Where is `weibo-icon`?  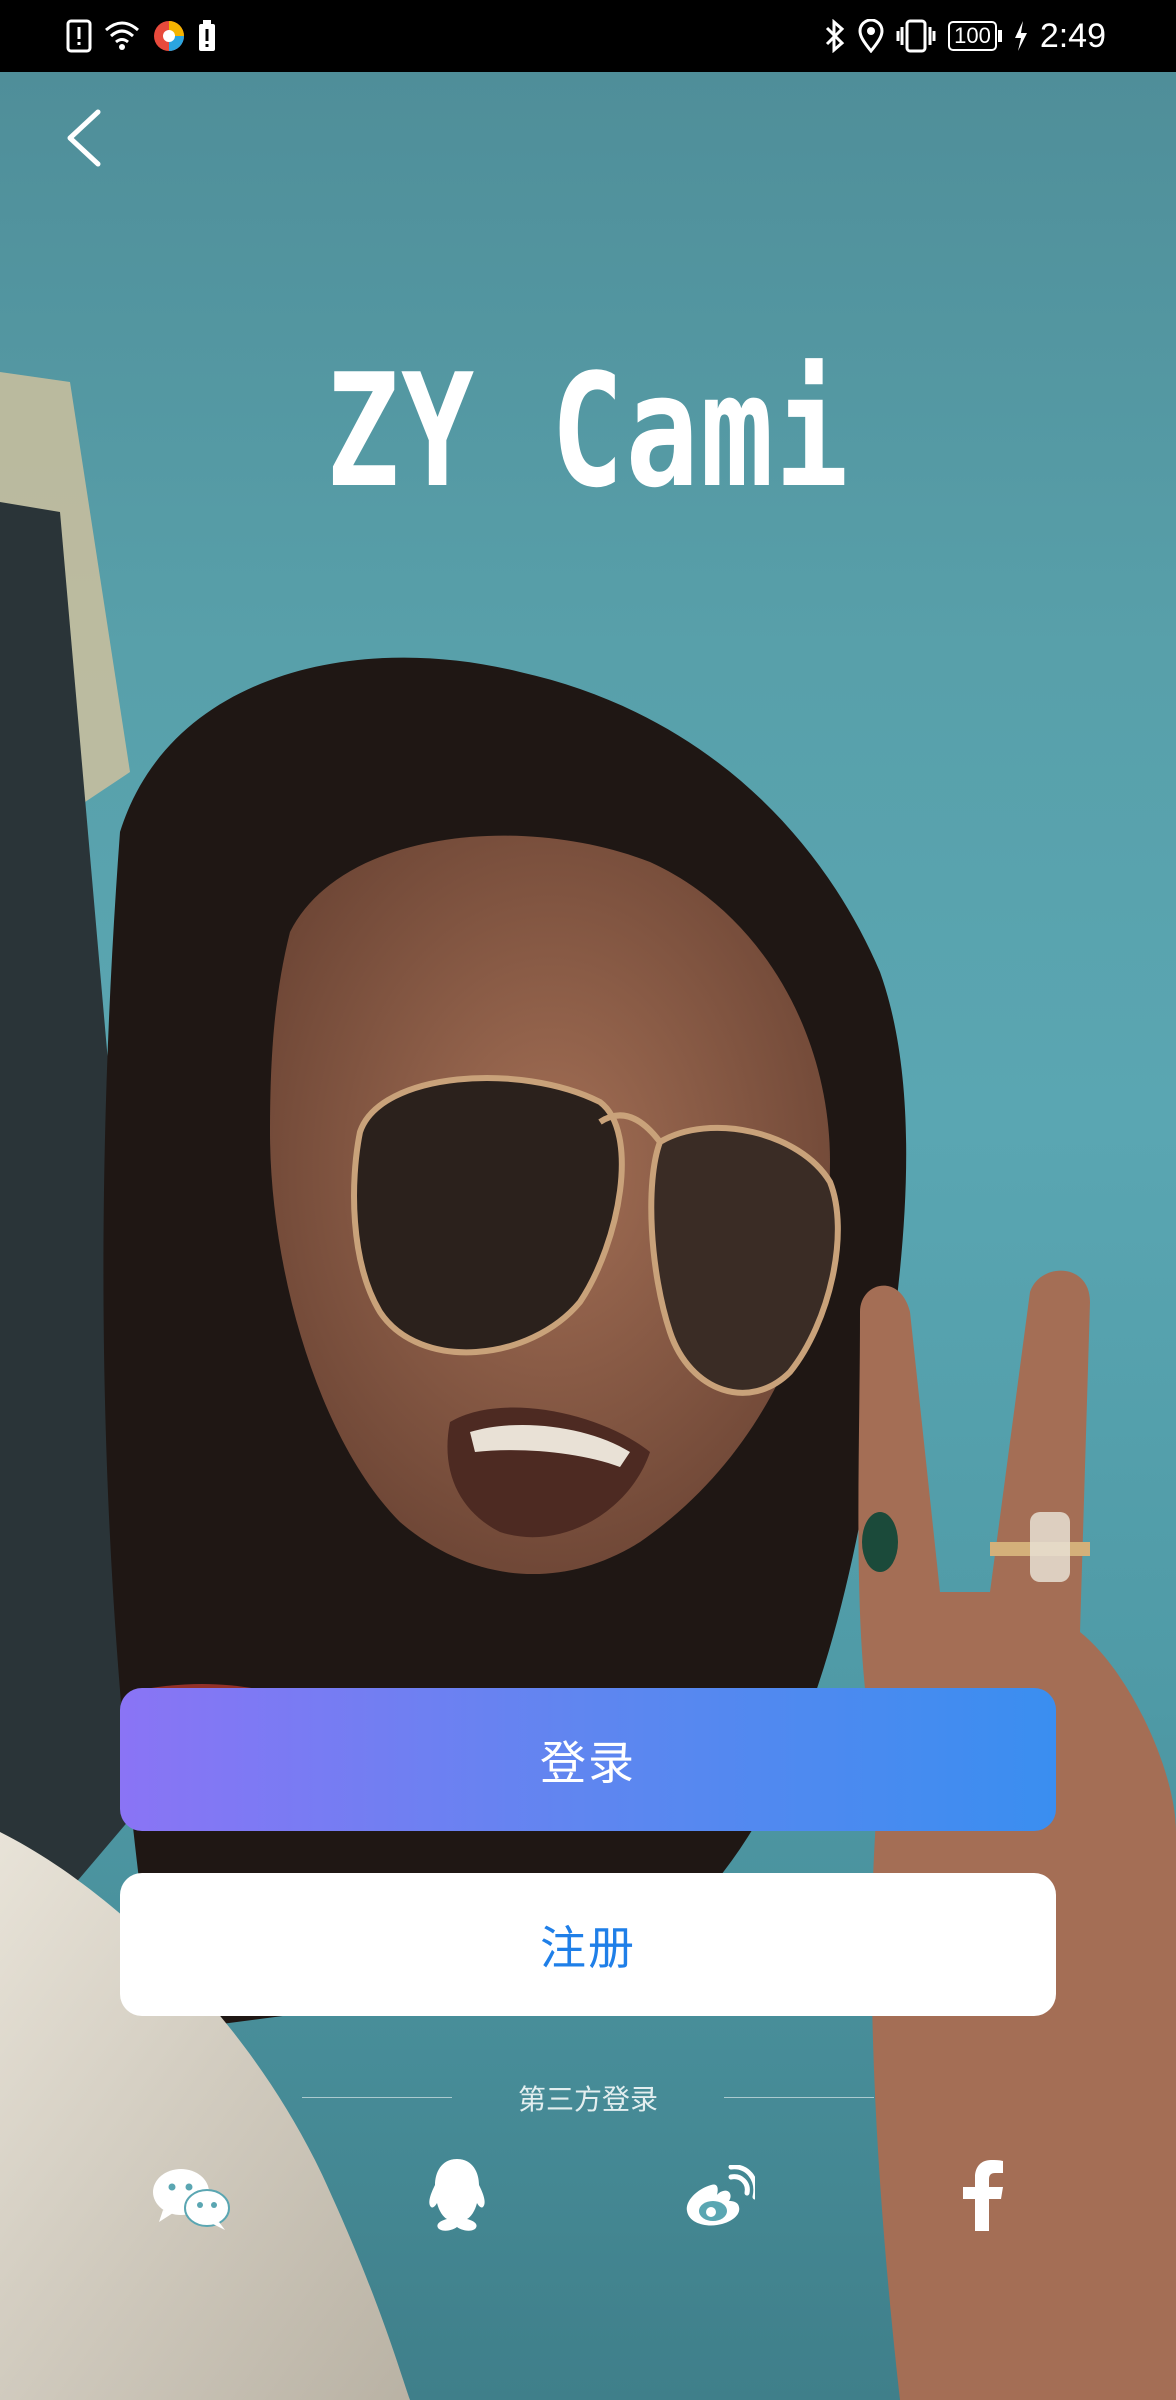 weibo-icon is located at coordinates (720, 2195).